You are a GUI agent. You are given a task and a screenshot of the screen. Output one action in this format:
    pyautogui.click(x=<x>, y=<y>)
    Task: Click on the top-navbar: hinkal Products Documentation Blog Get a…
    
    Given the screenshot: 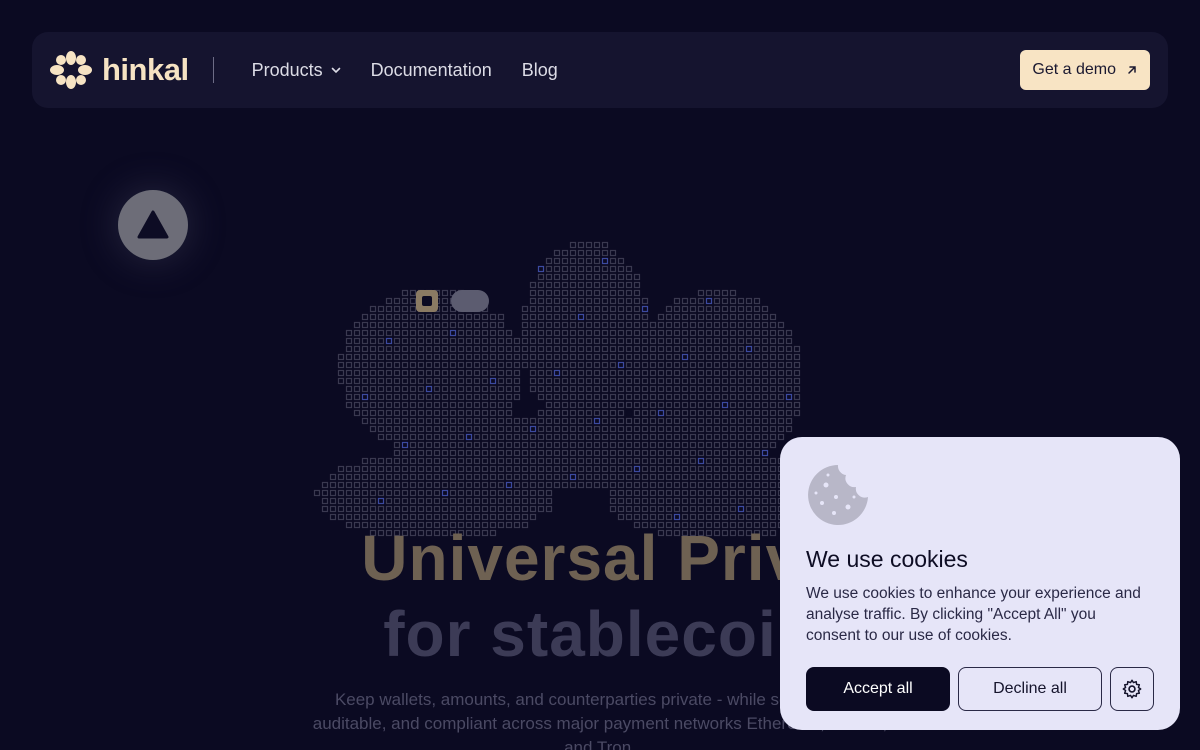 What is the action you would take?
    pyautogui.click(x=600, y=70)
    